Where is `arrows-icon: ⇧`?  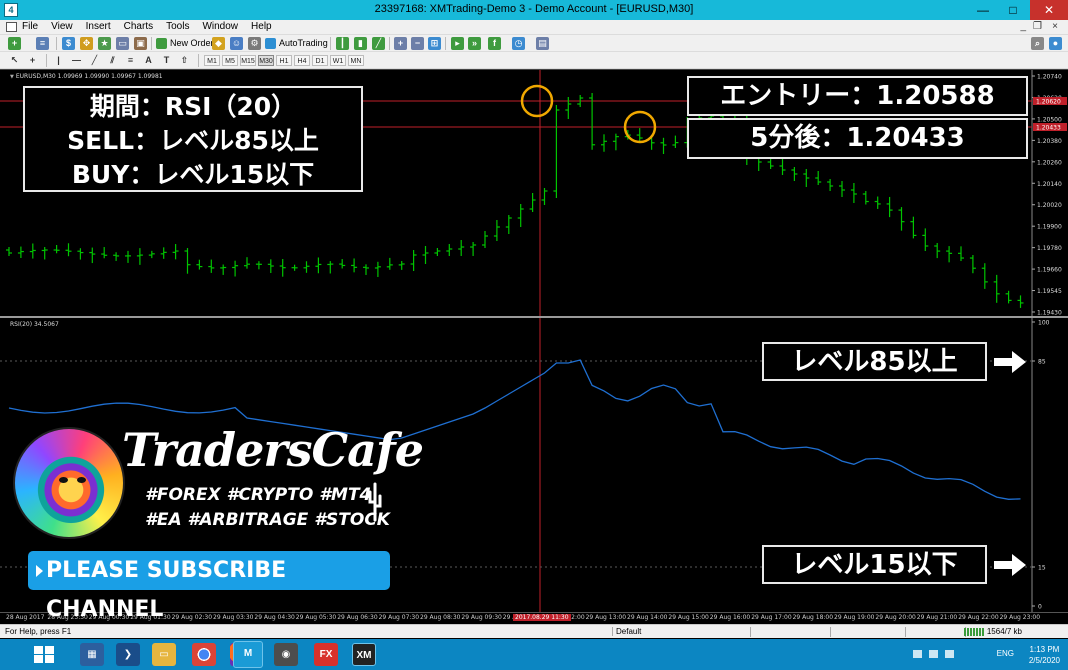
arrows-icon: ⇧ is located at coordinates (184, 60).